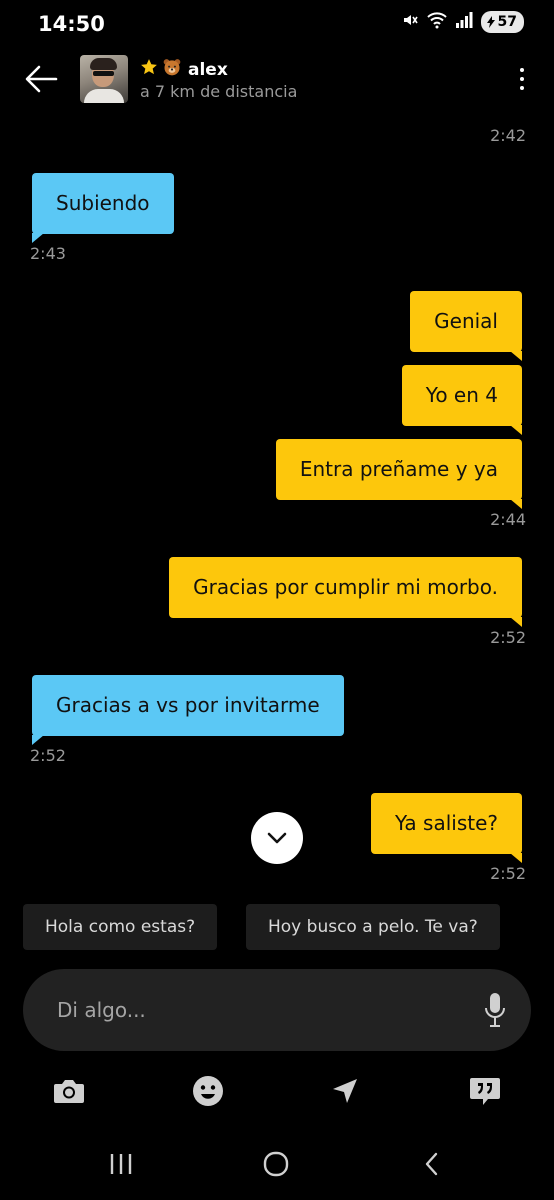  I want to click on back-icon, so click(431, 1164).